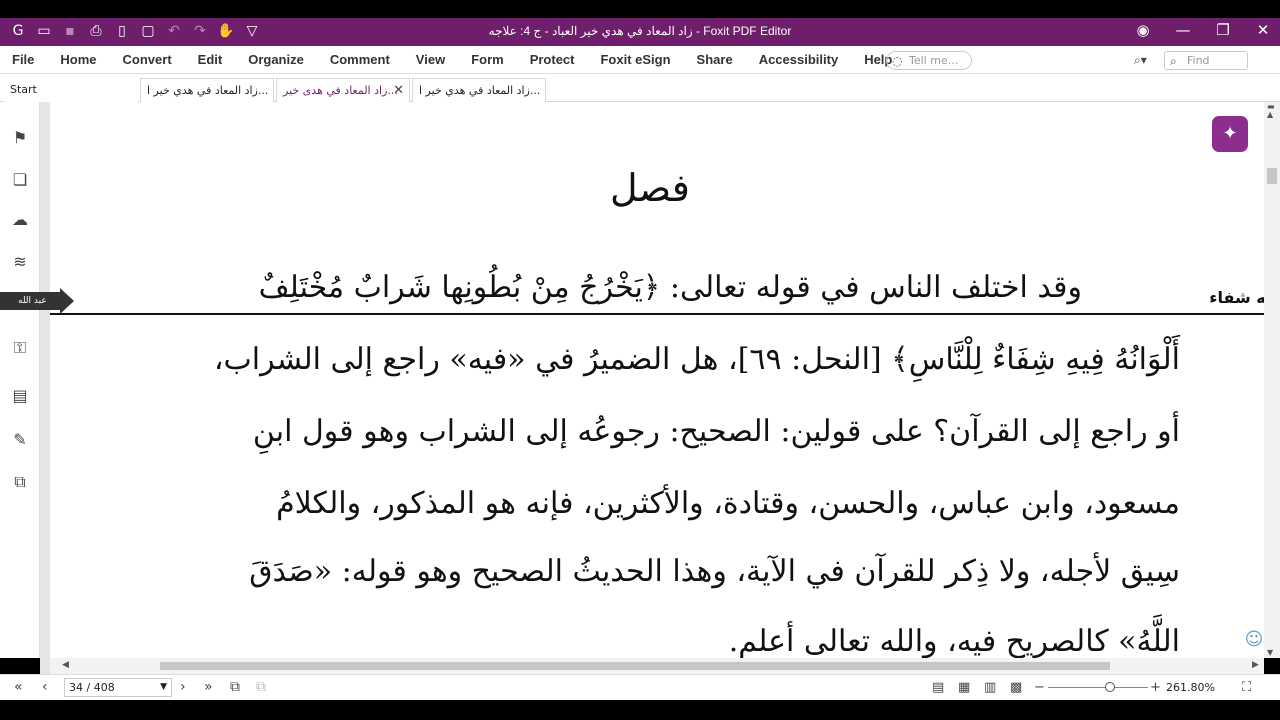 This screenshot has width=1280, height=720. Describe the element at coordinates (487, 59) in the screenshot. I see `menu-form: Form` at that location.